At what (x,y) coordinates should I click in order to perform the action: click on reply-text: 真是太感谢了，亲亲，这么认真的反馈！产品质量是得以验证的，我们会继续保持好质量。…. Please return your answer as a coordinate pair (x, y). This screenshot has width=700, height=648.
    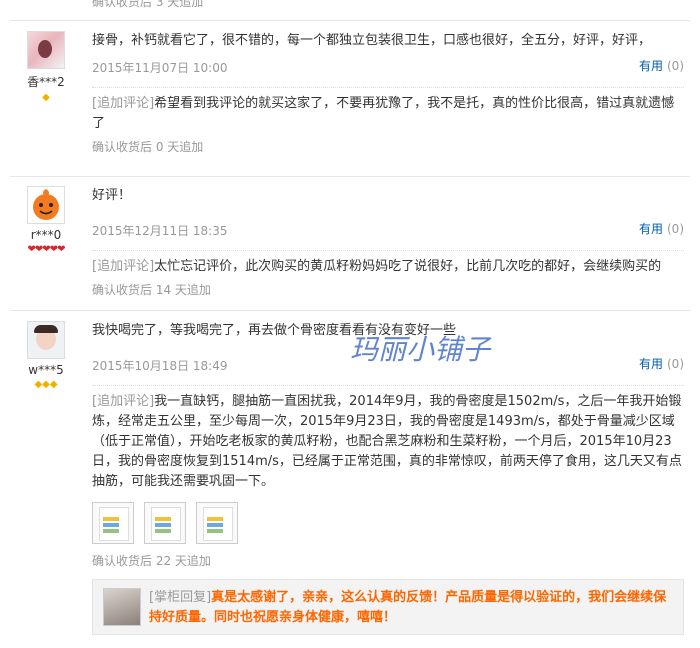
    Looking at the image, I should click on (408, 607).